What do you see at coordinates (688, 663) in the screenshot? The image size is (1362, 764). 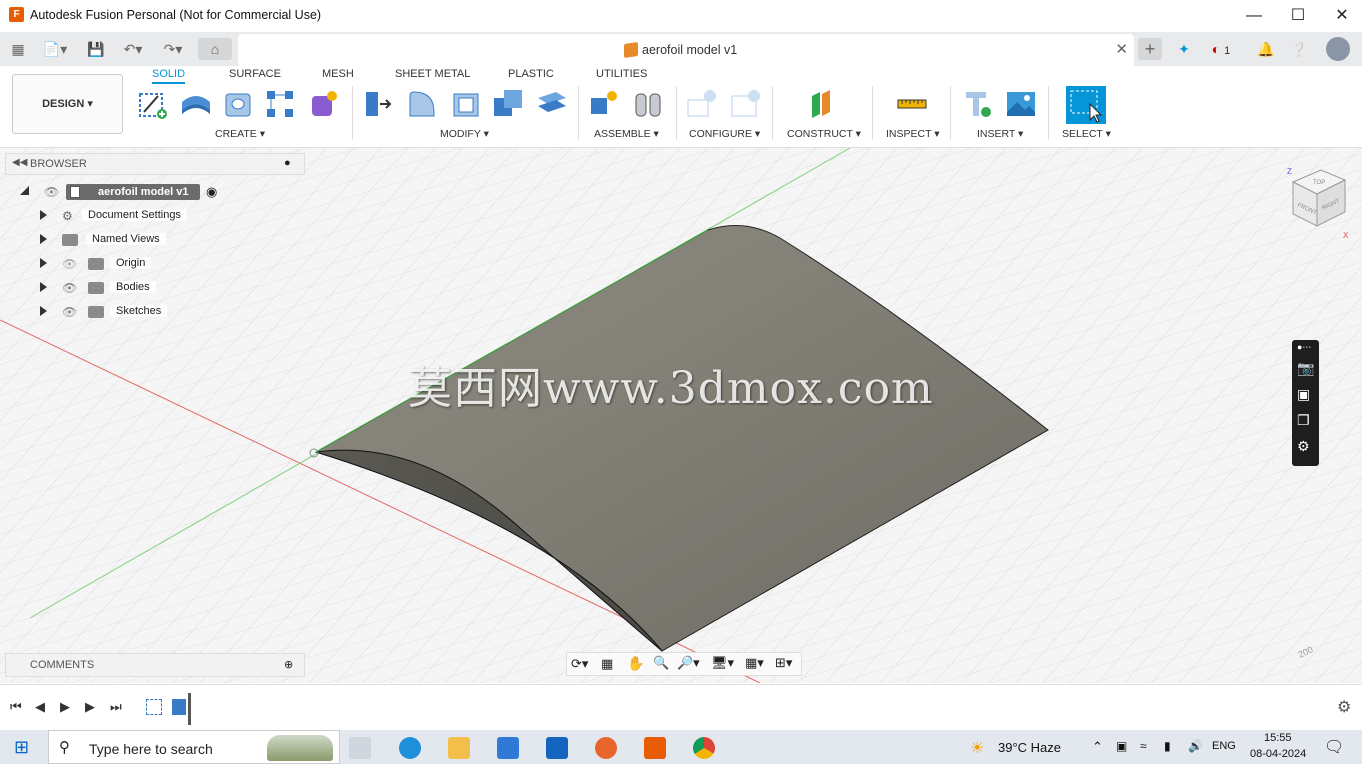 I see `fit-zoom-icon: 🔎▾` at bounding box center [688, 663].